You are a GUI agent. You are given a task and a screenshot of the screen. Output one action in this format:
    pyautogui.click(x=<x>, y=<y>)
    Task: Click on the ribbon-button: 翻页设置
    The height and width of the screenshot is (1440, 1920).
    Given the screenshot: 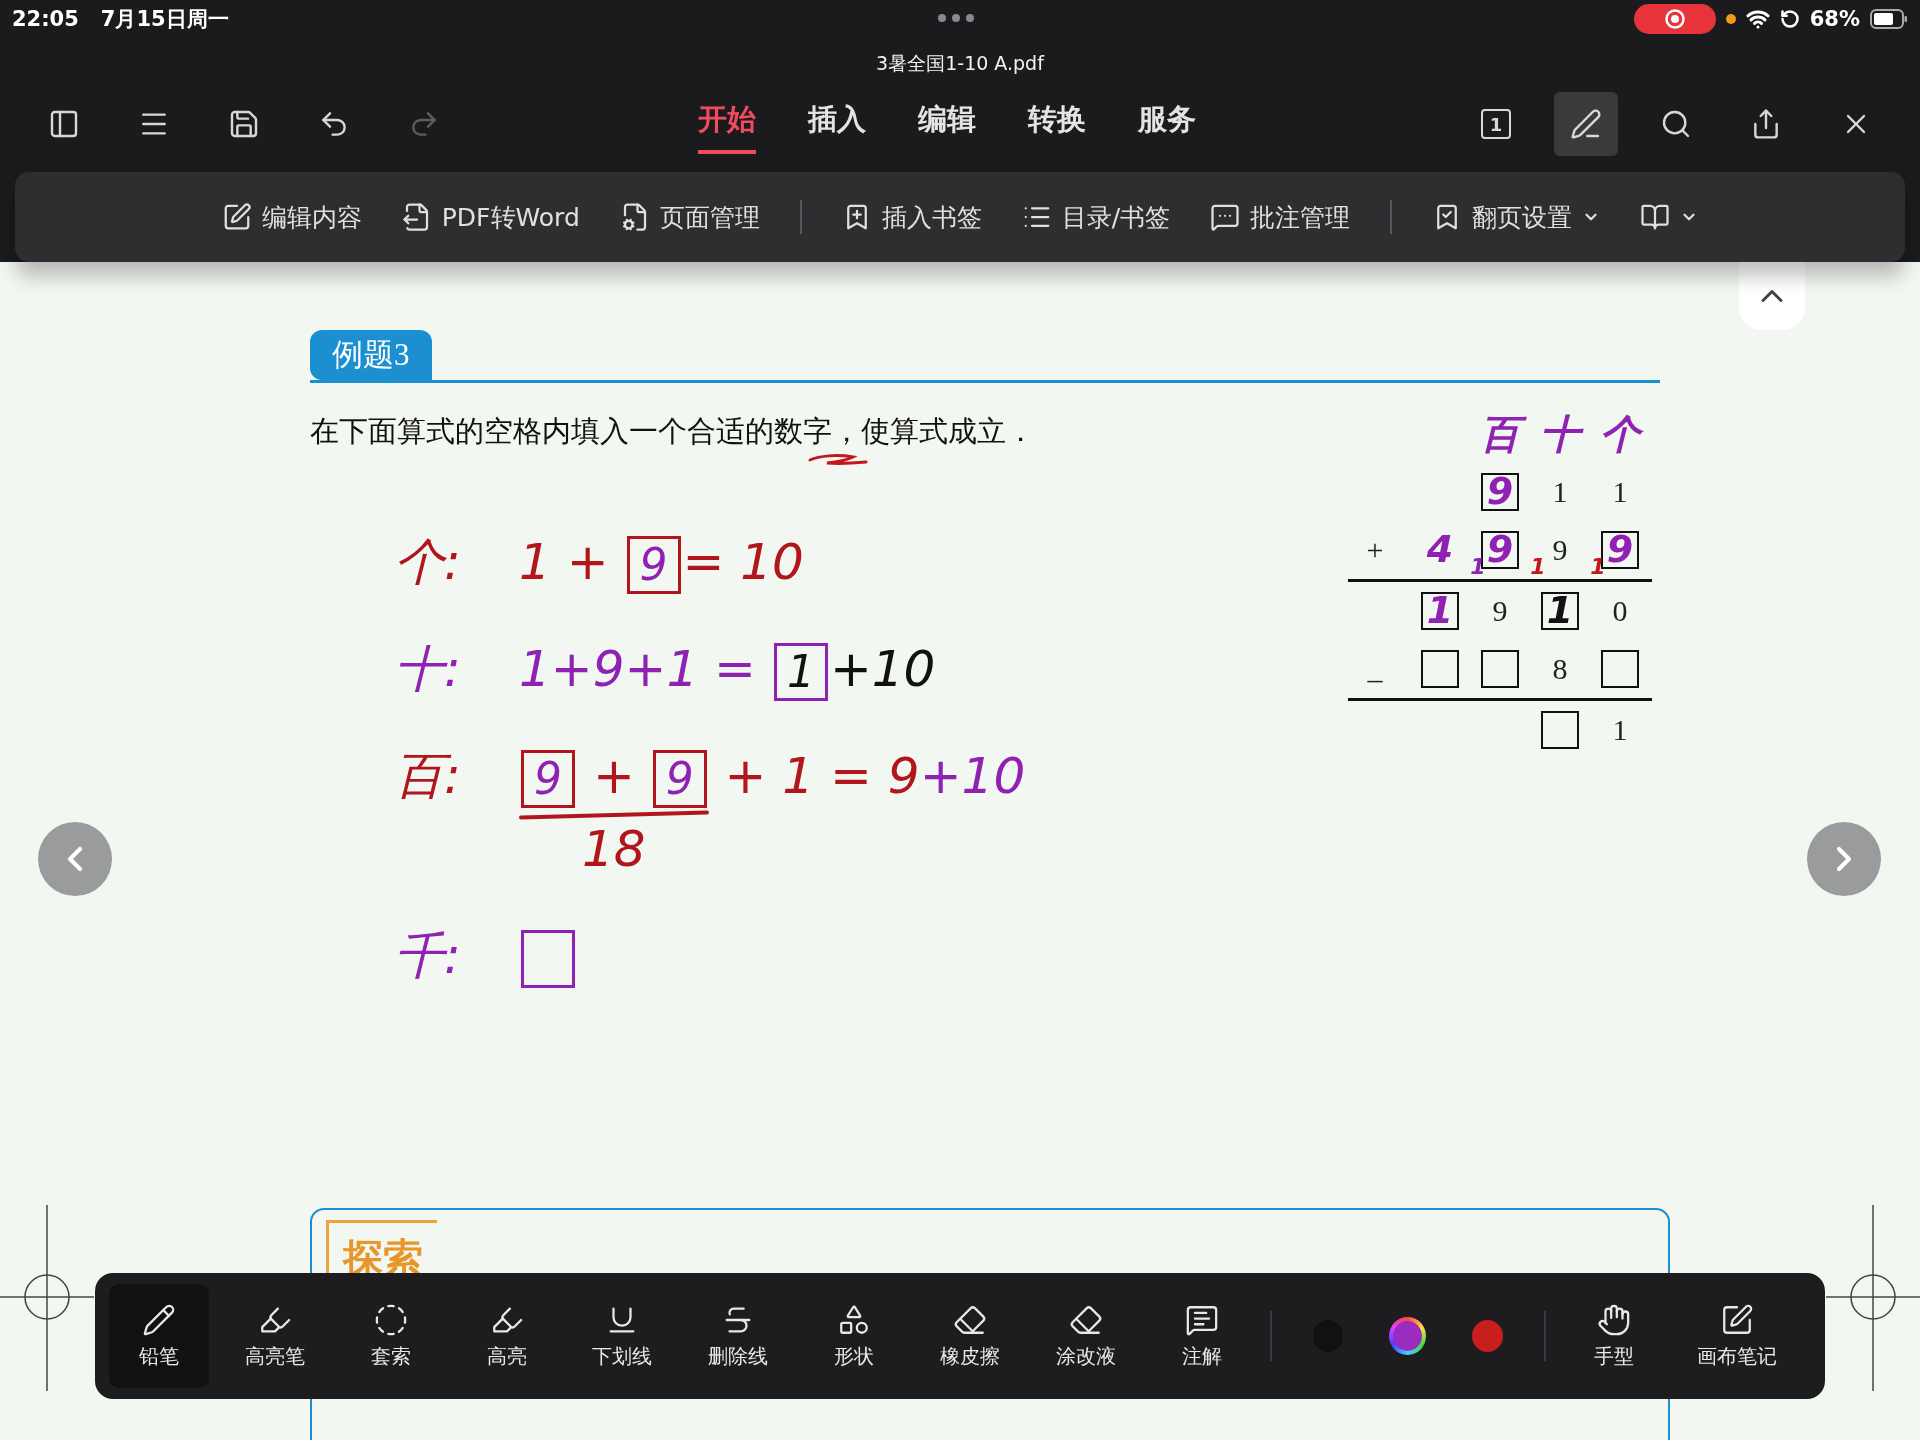 What is the action you would take?
    pyautogui.click(x=1516, y=217)
    